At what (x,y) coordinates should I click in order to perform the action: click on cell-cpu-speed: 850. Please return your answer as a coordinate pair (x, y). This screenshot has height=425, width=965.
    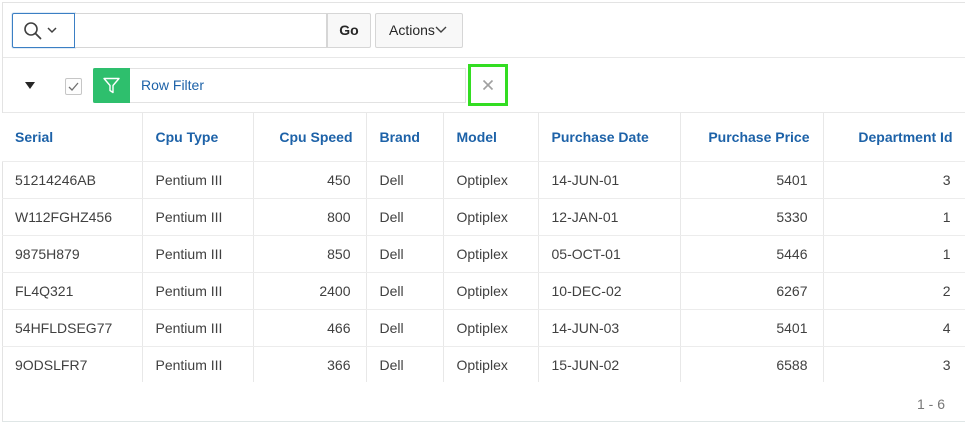
    Looking at the image, I should click on (310, 254).